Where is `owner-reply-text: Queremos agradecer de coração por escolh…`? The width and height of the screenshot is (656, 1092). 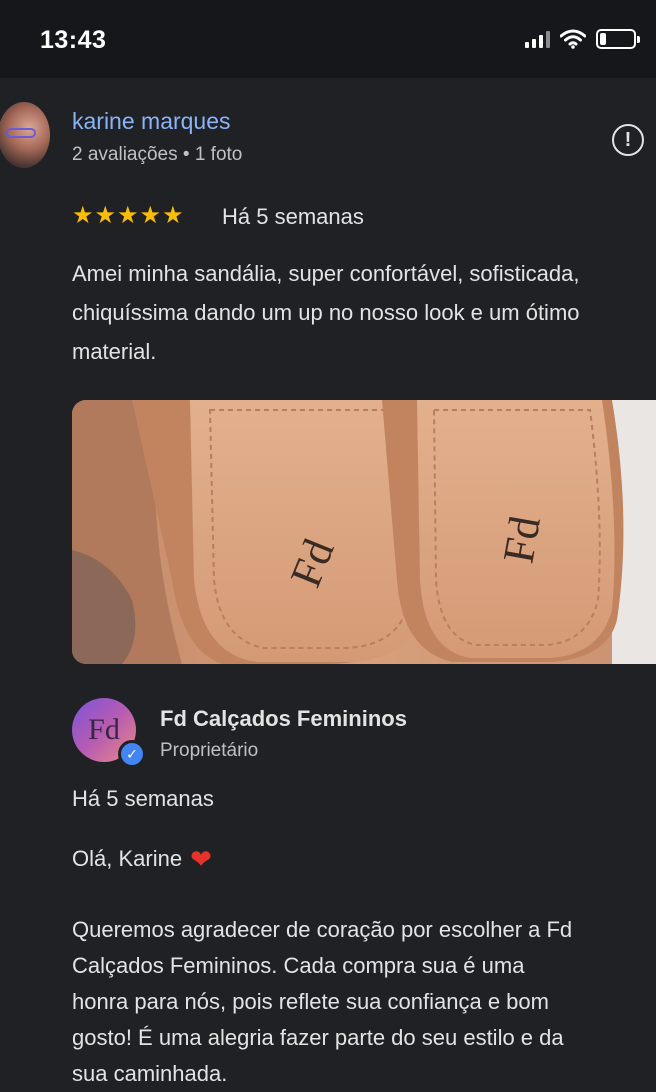 owner-reply-text: Queremos agradecer de coração por escolh… is located at coordinates (322, 1001).